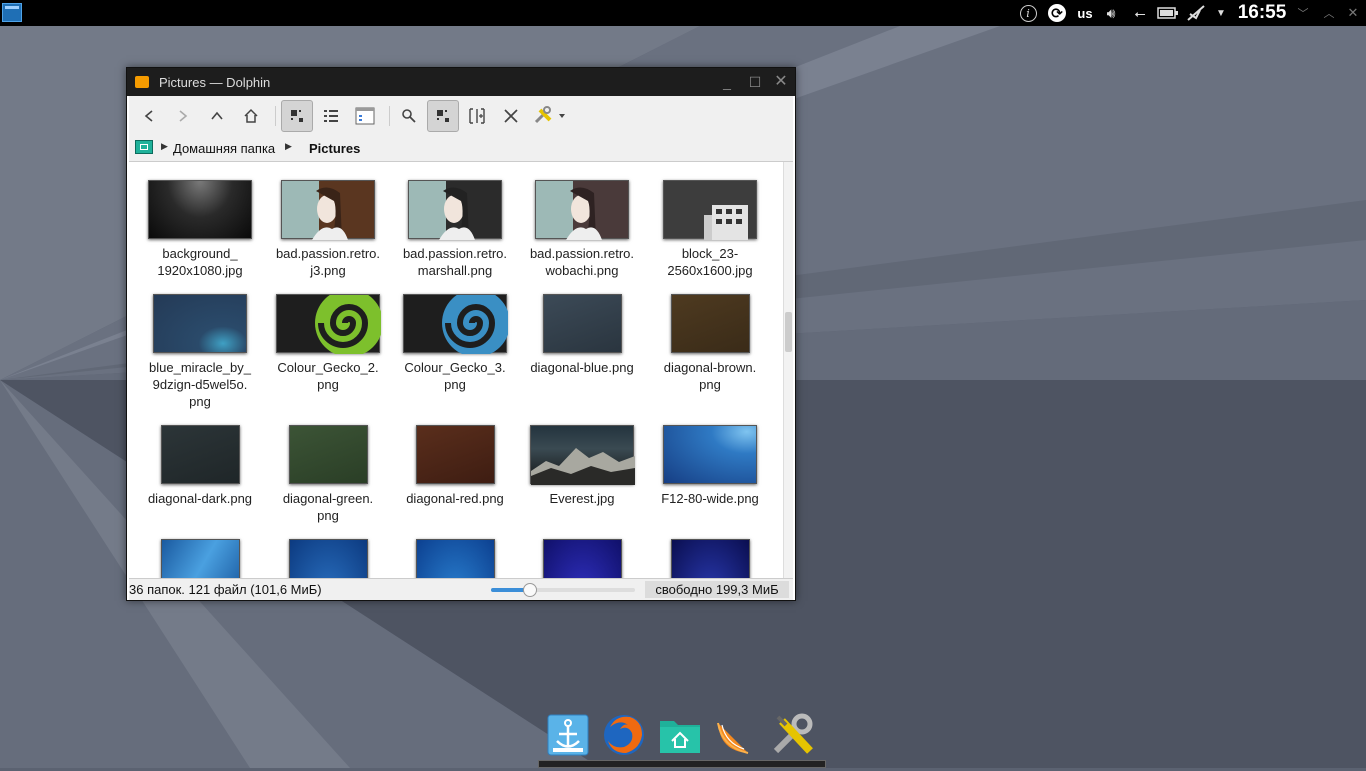 The image size is (1366, 771). What do you see at coordinates (624, 735) in the screenshot?
I see `firefox-icon` at bounding box center [624, 735].